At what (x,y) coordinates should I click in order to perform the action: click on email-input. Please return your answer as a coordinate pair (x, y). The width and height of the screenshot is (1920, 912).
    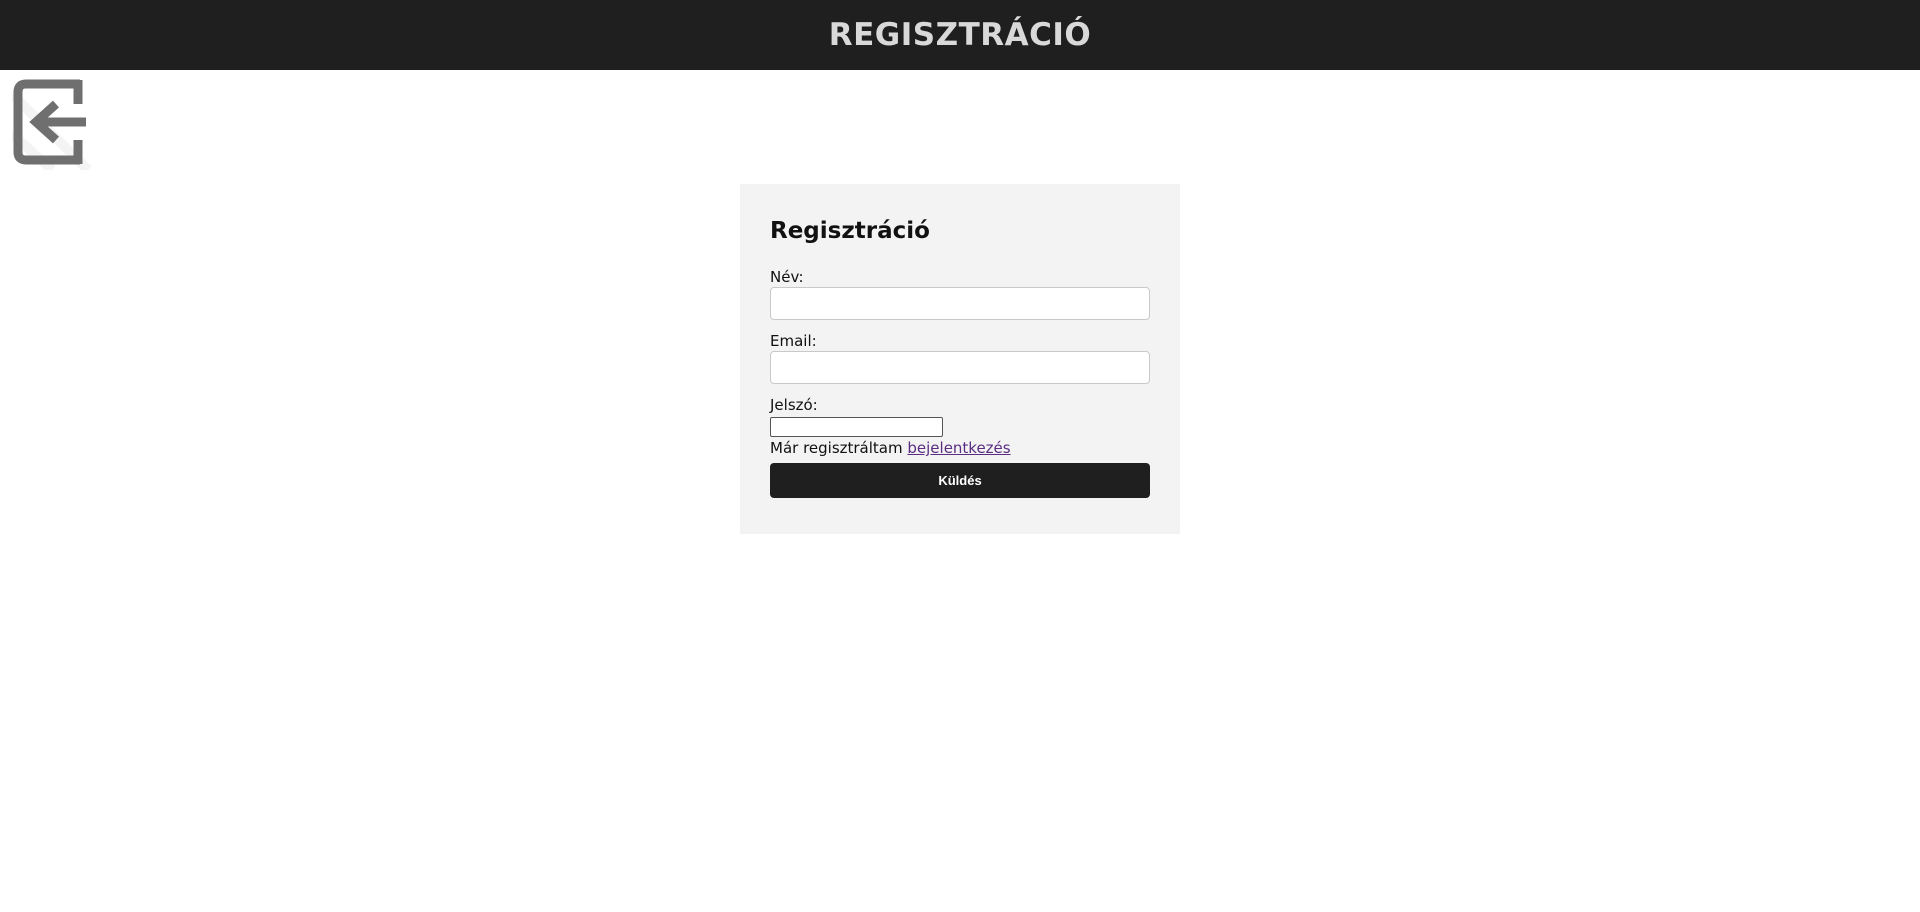
    Looking at the image, I should click on (960, 367).